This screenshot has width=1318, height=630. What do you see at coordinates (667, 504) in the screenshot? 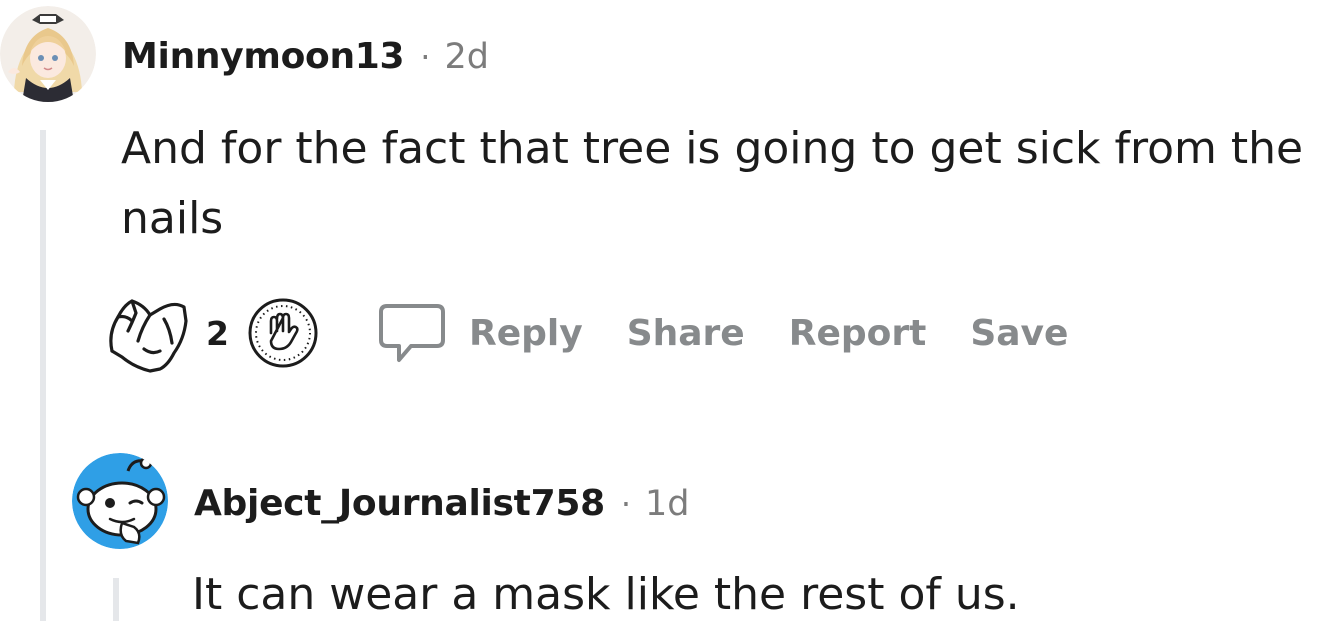
I see `comment-timestamp: 1d` at bounding box center [667, 504].